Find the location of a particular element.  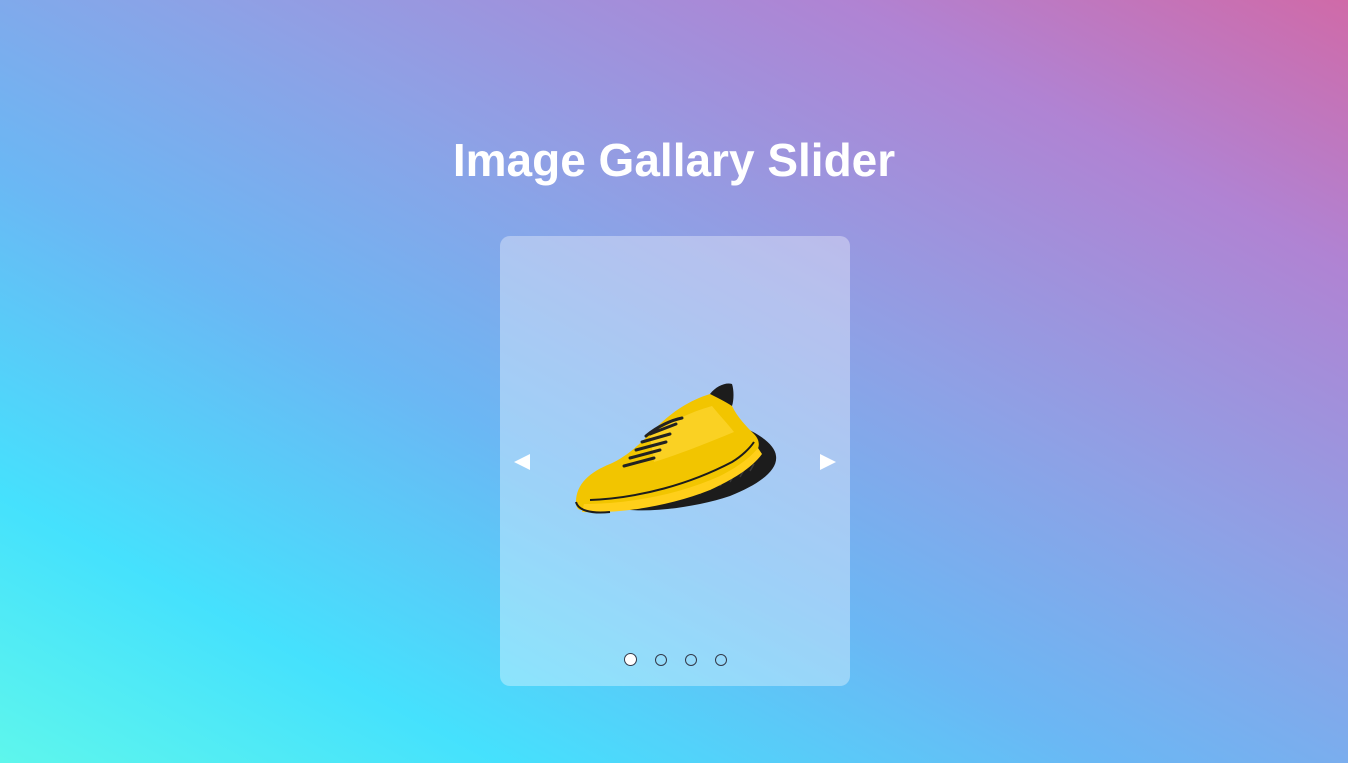

prev-slide-button is located at coordinates (522, 462).